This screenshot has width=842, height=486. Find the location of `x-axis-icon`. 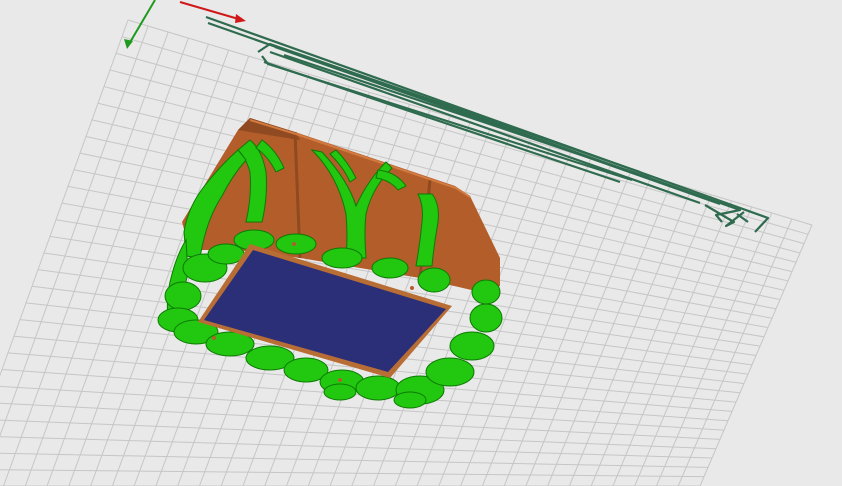

x-axis-icon is located at coordinates (211, 11).